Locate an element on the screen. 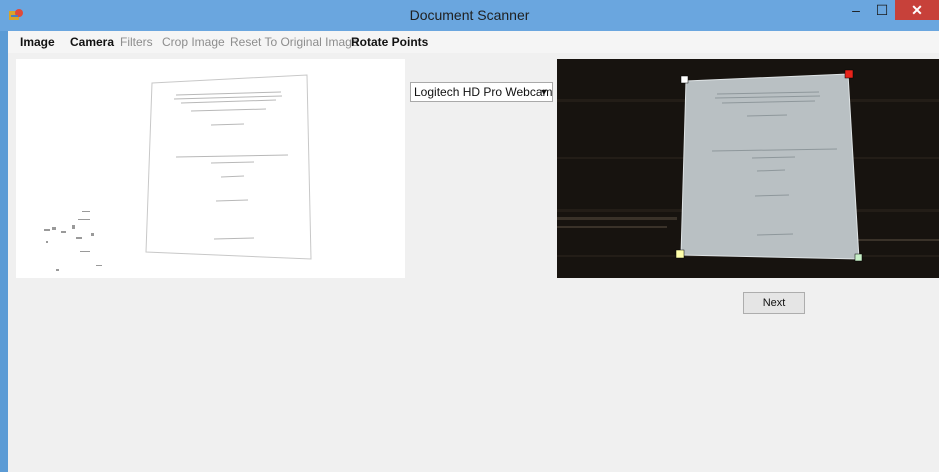 Image resolution: width=939 pixels, height=472 pixels. next-button: Next is located at coordinates (774, 303).